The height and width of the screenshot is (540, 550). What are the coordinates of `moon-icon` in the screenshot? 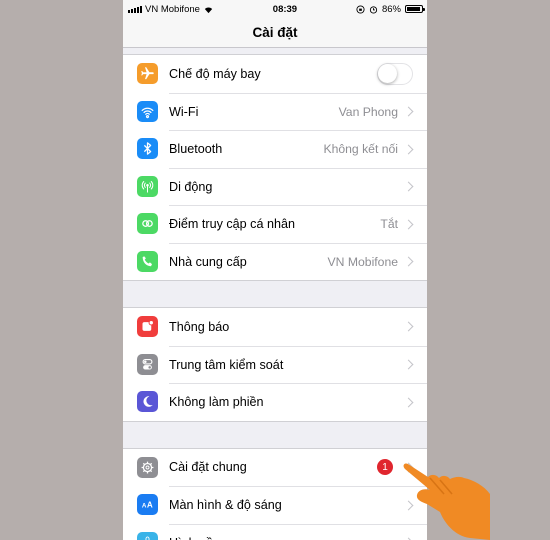 It's located at (147, 402).